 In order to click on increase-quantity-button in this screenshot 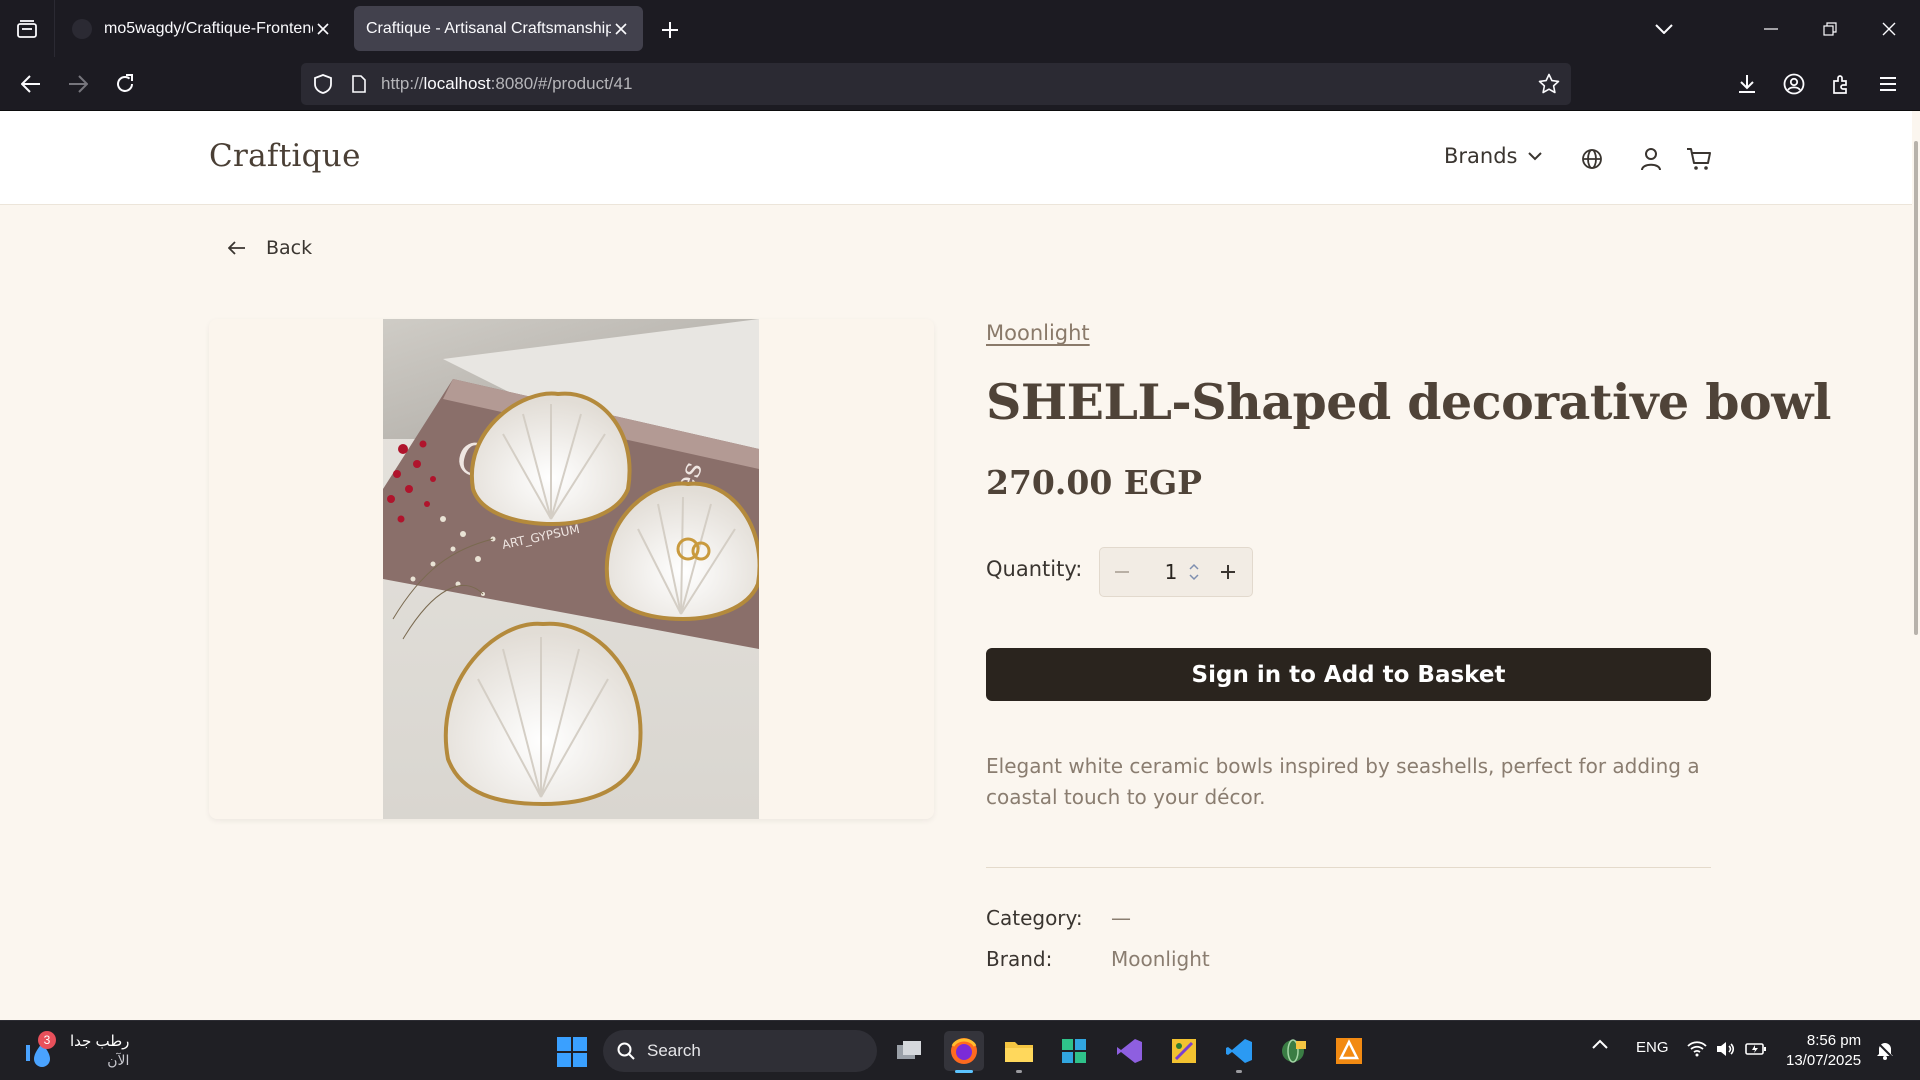, I will do `click(1228, 572)`.